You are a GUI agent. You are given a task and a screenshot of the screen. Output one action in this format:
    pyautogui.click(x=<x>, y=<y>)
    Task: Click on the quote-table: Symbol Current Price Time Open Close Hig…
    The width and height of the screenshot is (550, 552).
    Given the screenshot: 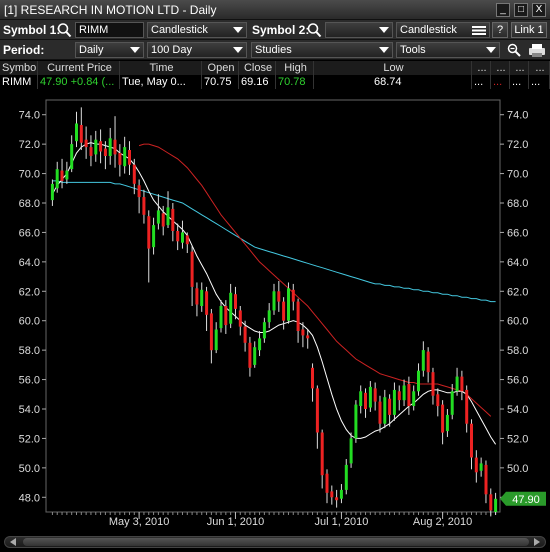 What is the action you would take?
    pyautogui.click(x=275, y=75)
    